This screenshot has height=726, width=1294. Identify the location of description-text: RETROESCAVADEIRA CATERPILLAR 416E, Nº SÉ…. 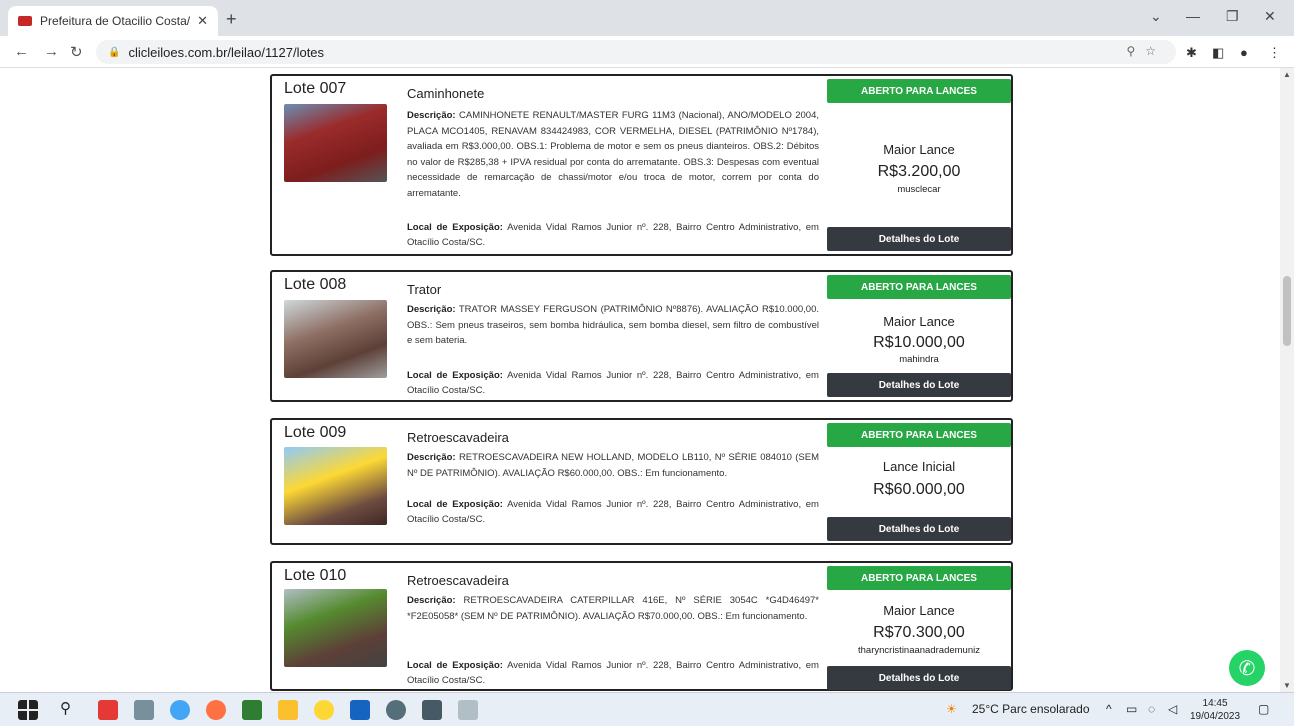
(613, 608).